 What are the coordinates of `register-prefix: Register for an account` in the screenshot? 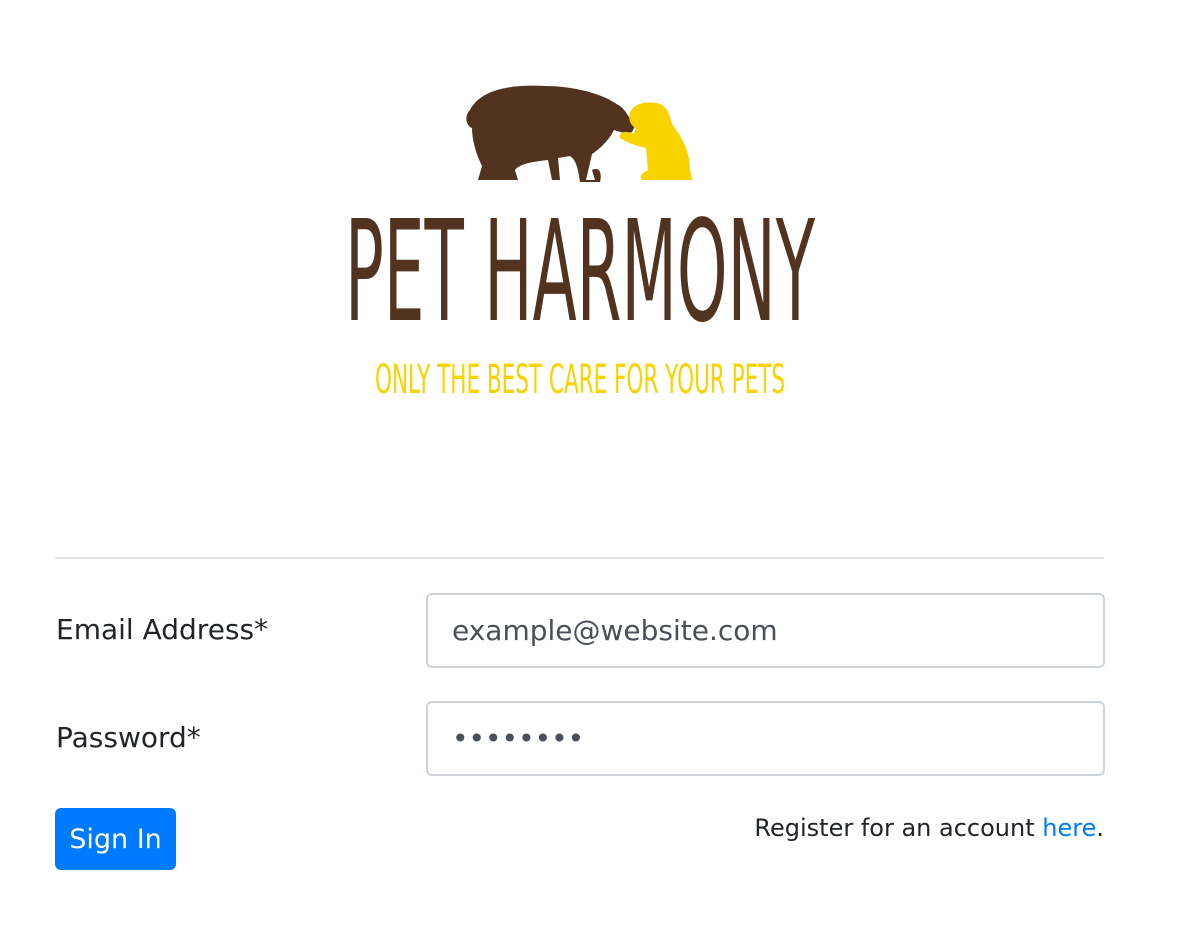 It's located at (898, 828).